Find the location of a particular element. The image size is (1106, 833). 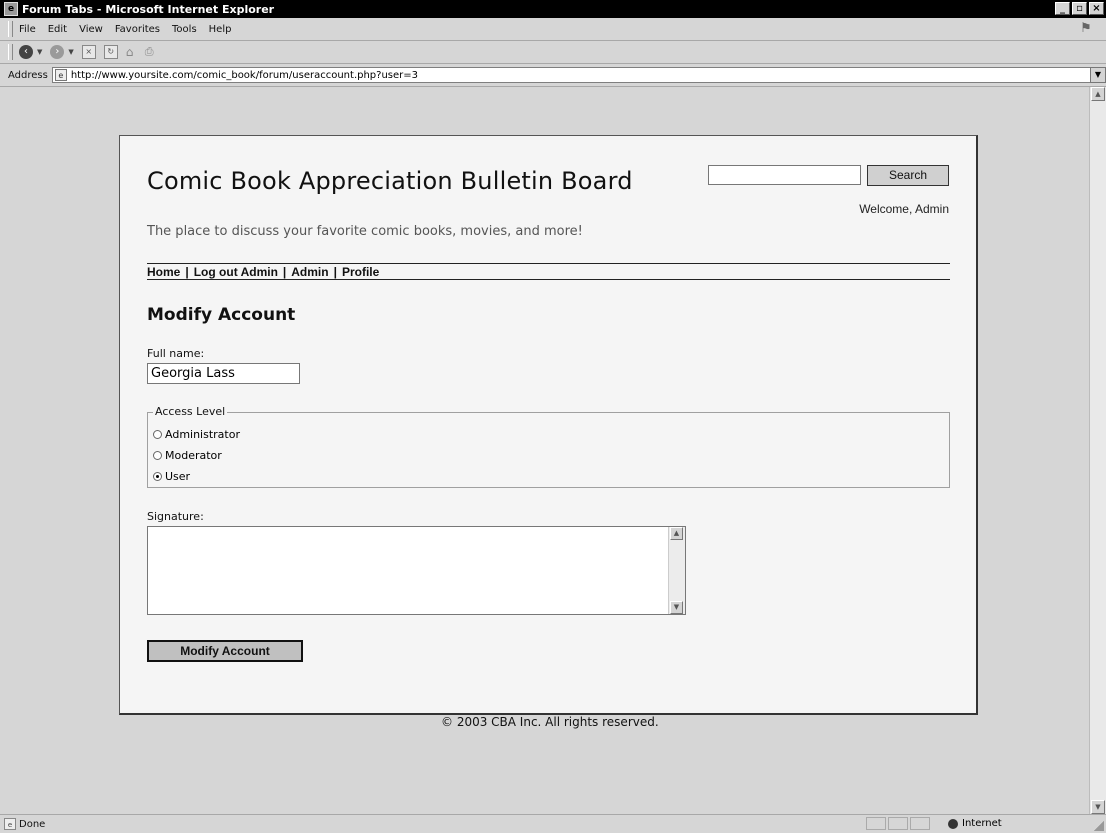

stop-icon: × is located at coordinates (88, 52).